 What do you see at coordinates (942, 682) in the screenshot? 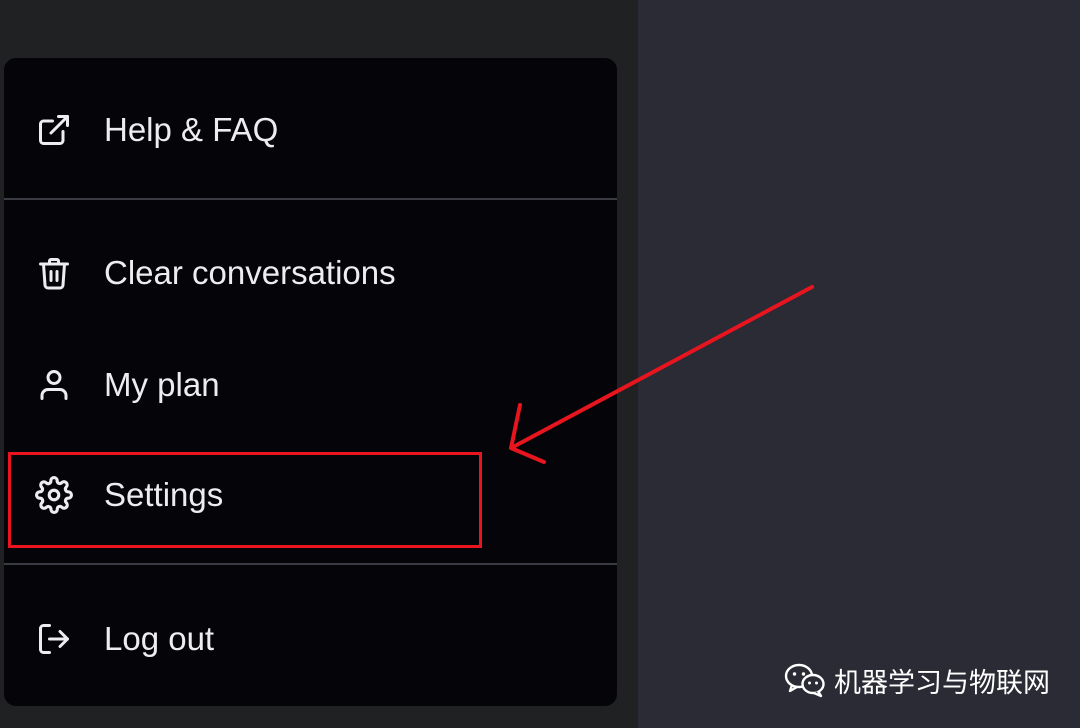
I see `watermark-text: 机器学习与物联网` at bounding box center [942, 682].